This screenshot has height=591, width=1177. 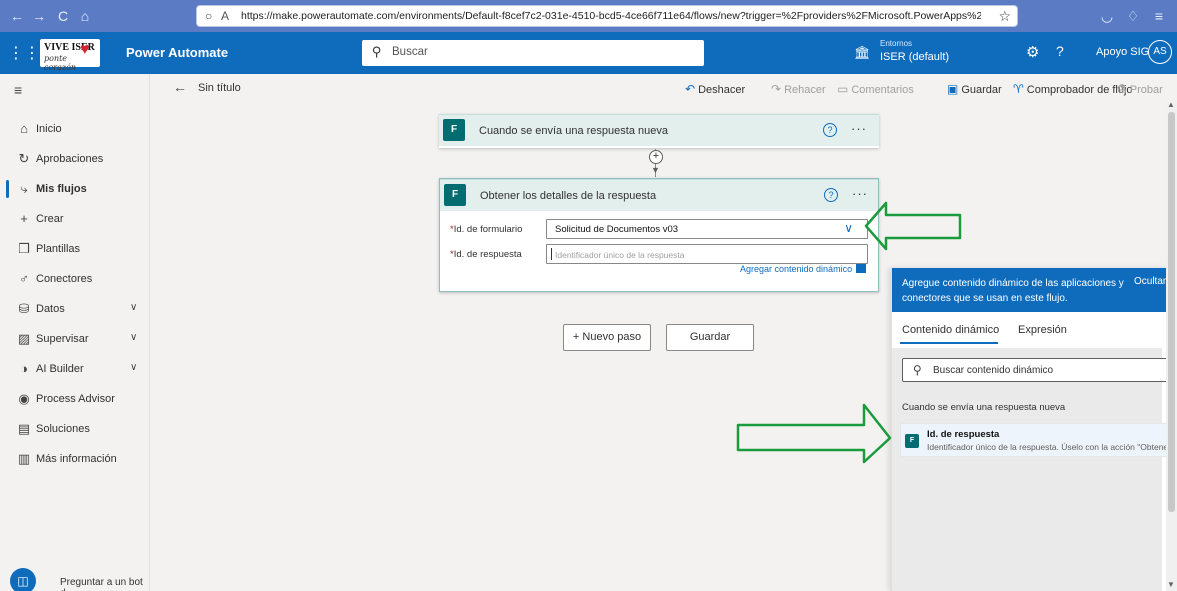 What do you see at coordinates (75, 309) in the screenshot?
I see `sidebar-item-datos: ⛁ Datos ∨` at bounding box center [75, 309].